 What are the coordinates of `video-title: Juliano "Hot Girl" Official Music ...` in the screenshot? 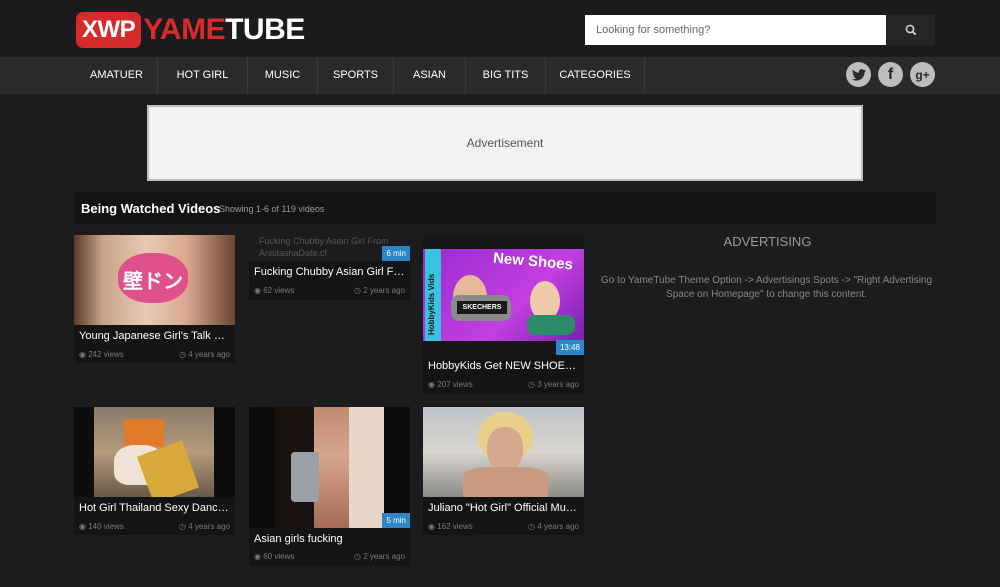 It's located at (503, 508).